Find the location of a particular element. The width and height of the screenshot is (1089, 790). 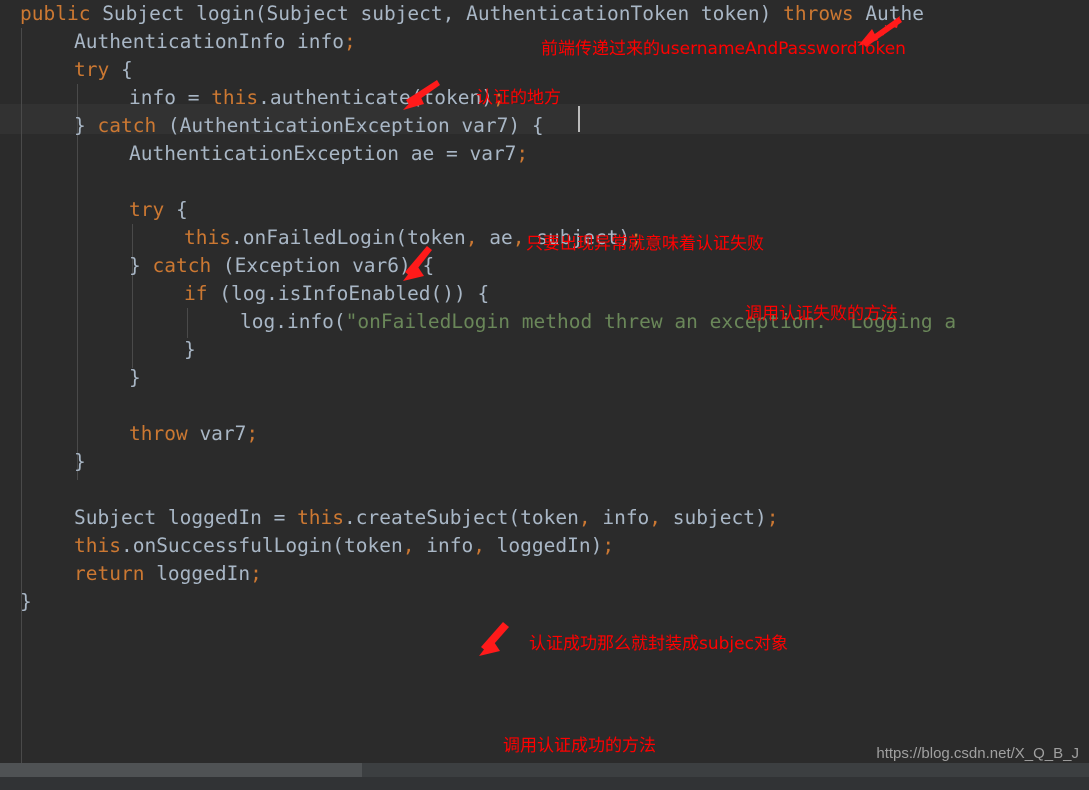

code-token: log.info( is located at coordinates (293, 321).